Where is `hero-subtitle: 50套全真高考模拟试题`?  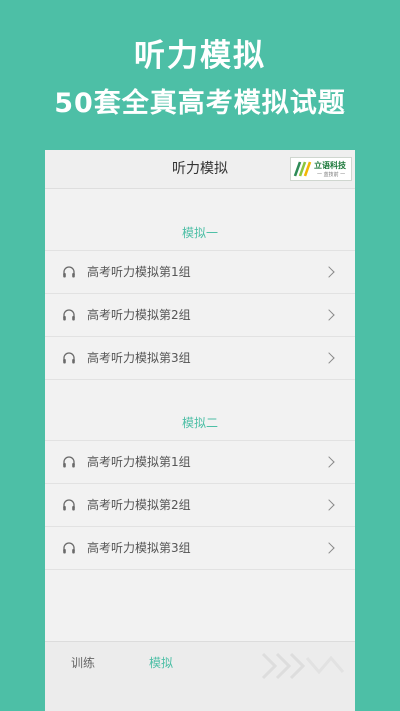
hero-subtitle: 50套全真高考模拟试题 is located at coordinates (200, 103).